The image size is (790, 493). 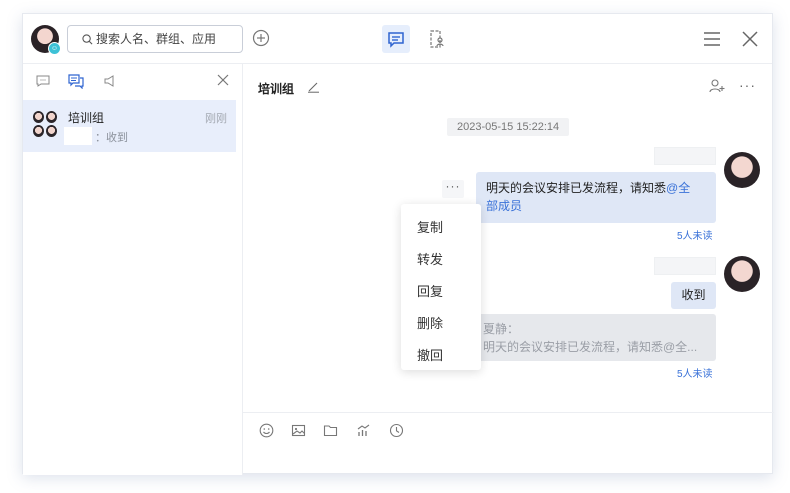 I want to click on message-timestamp: 2023-05-15 15:22:14, so click(x=508, y=127).